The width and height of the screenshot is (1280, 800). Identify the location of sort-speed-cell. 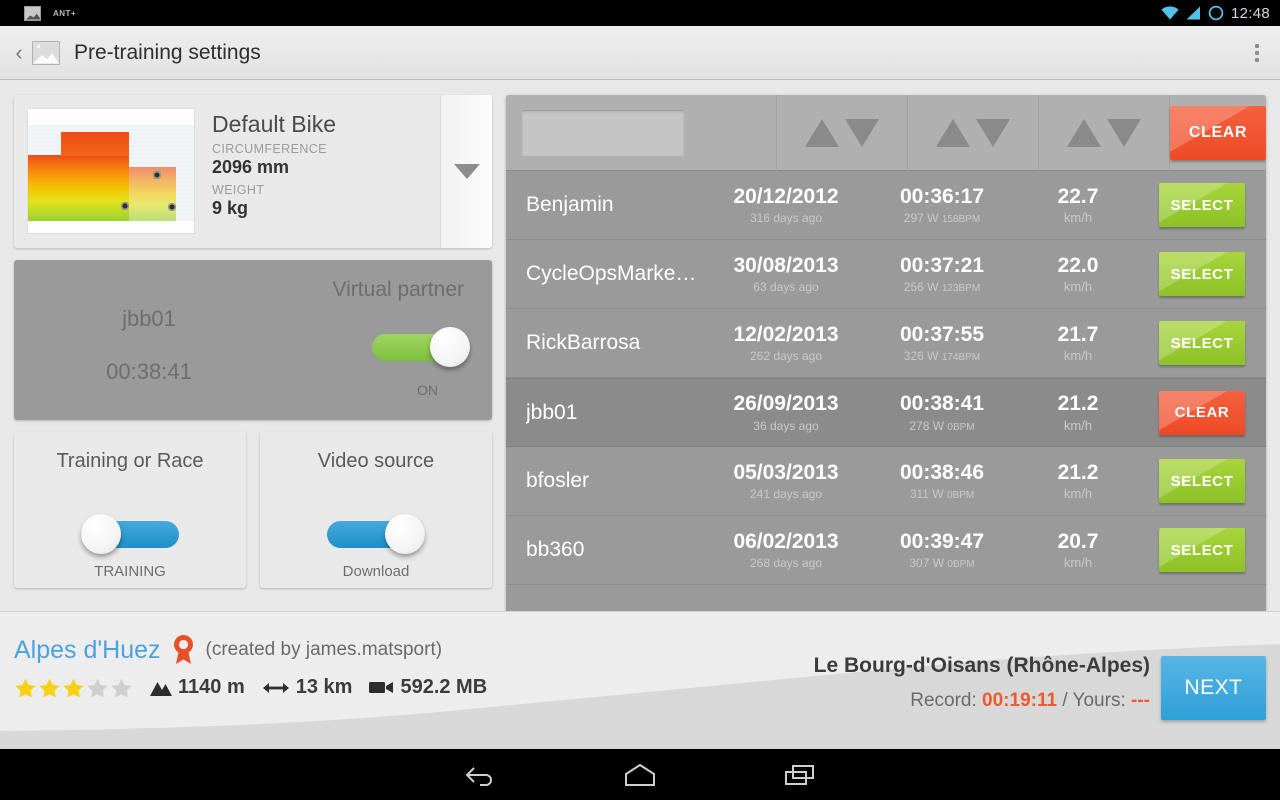
(1104, 133).